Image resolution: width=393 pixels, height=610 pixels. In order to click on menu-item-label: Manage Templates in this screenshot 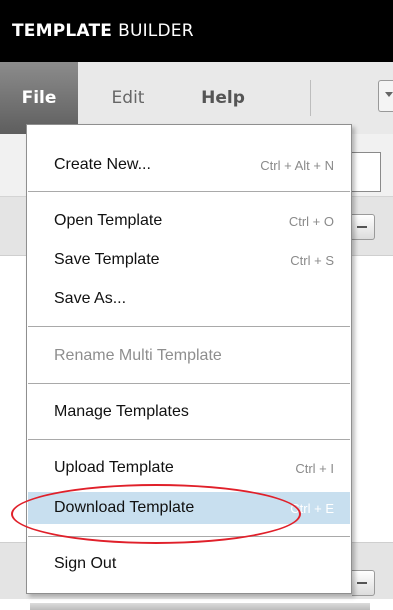, I will do `click(121, 411)`.